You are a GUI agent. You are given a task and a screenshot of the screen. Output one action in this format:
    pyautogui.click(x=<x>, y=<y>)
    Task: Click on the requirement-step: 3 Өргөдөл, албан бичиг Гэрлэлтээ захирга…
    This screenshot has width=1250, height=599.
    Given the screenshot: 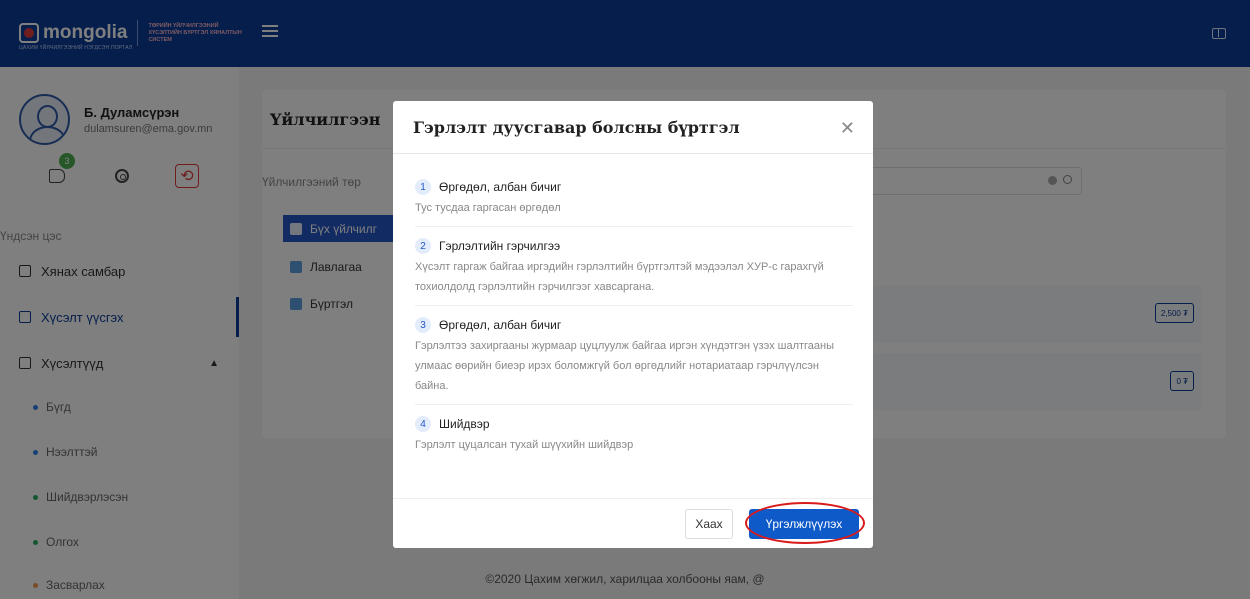 What is the action you would take?
    pyautogui.click(x=634, y=359)
    